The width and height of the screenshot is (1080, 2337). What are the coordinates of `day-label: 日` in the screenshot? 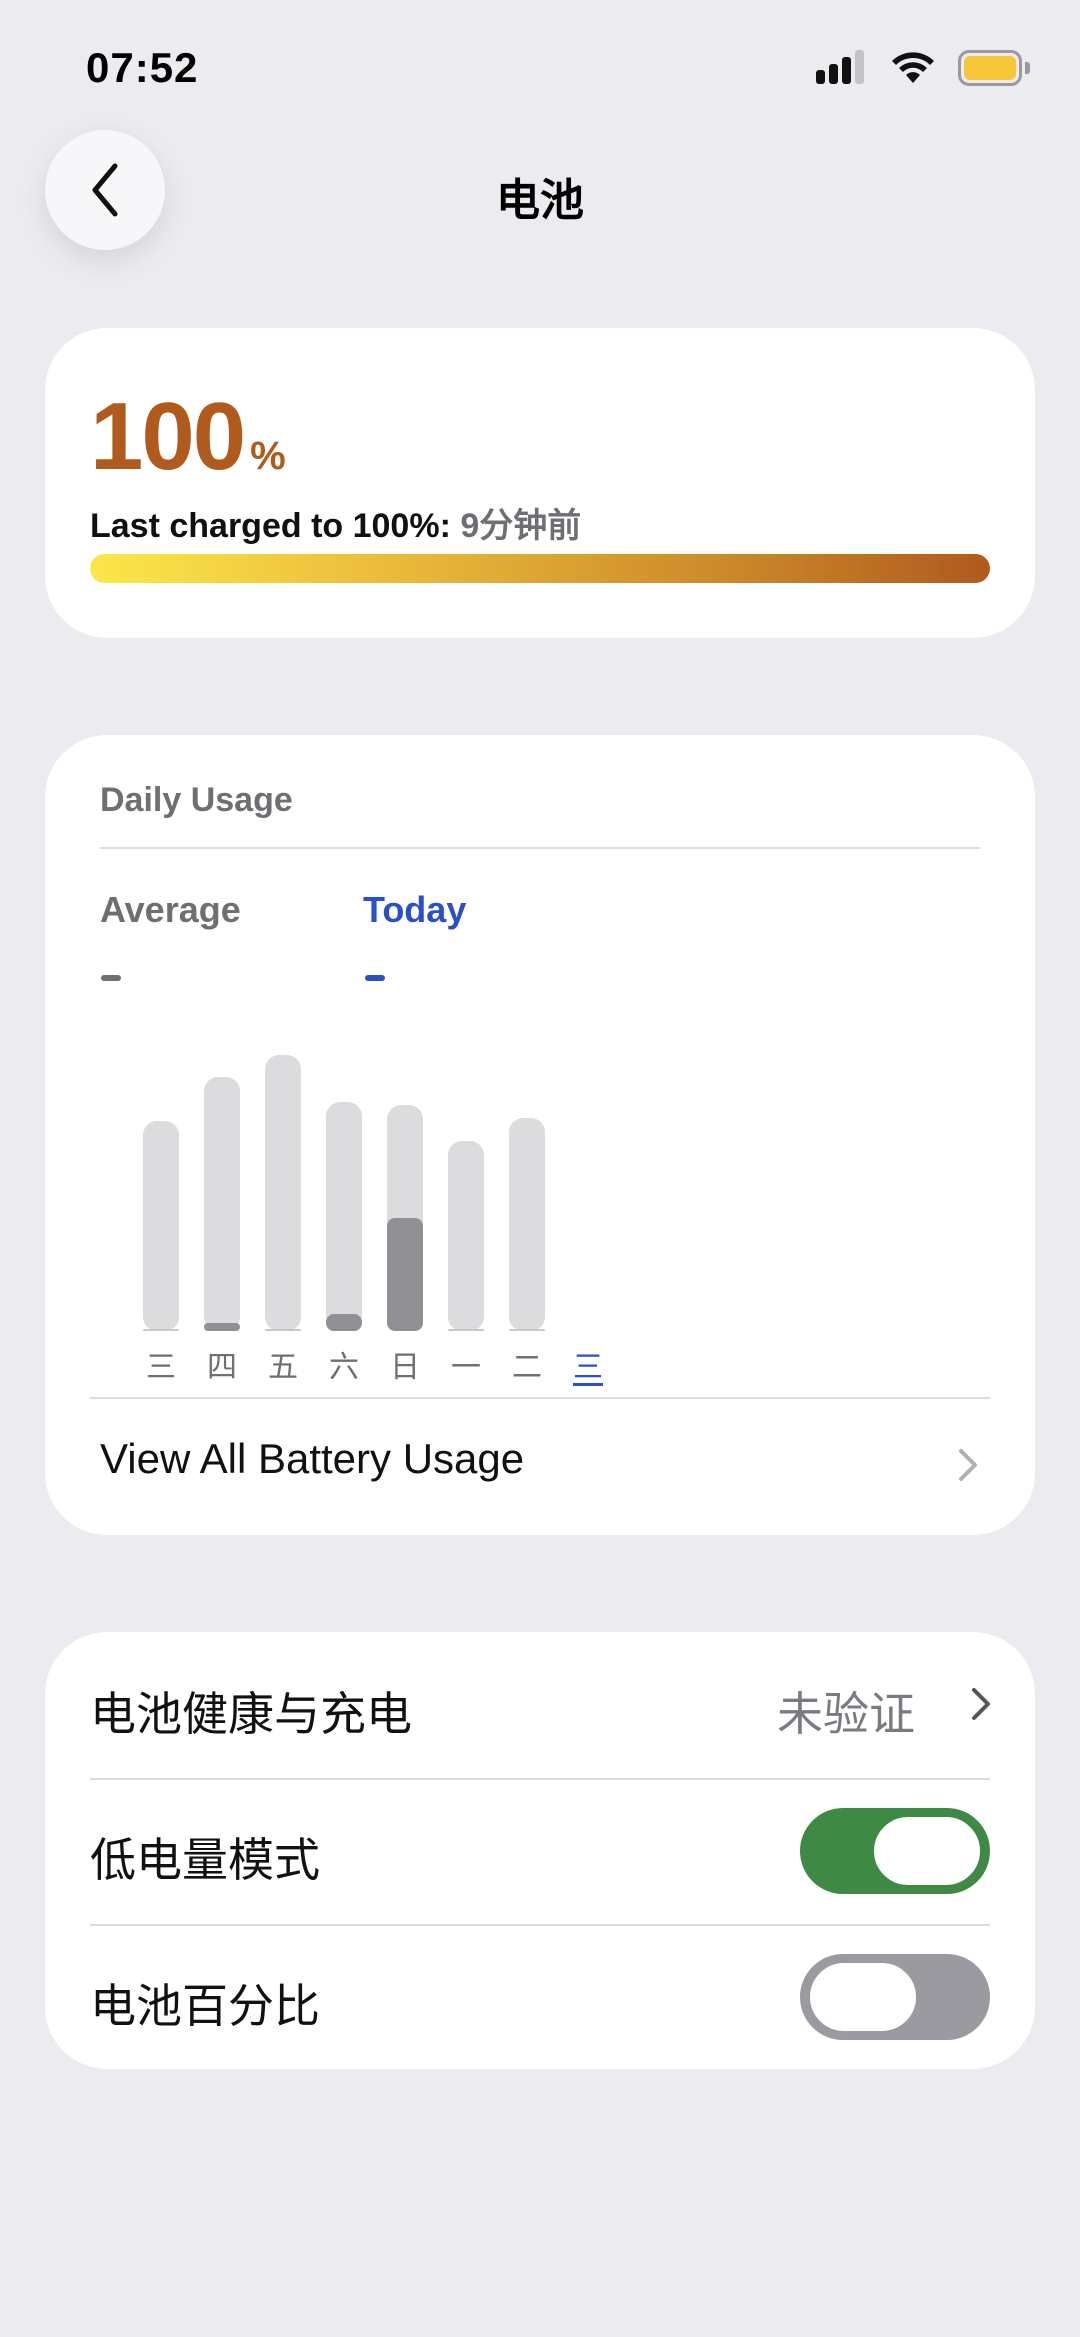 It's located at (405, 1367).